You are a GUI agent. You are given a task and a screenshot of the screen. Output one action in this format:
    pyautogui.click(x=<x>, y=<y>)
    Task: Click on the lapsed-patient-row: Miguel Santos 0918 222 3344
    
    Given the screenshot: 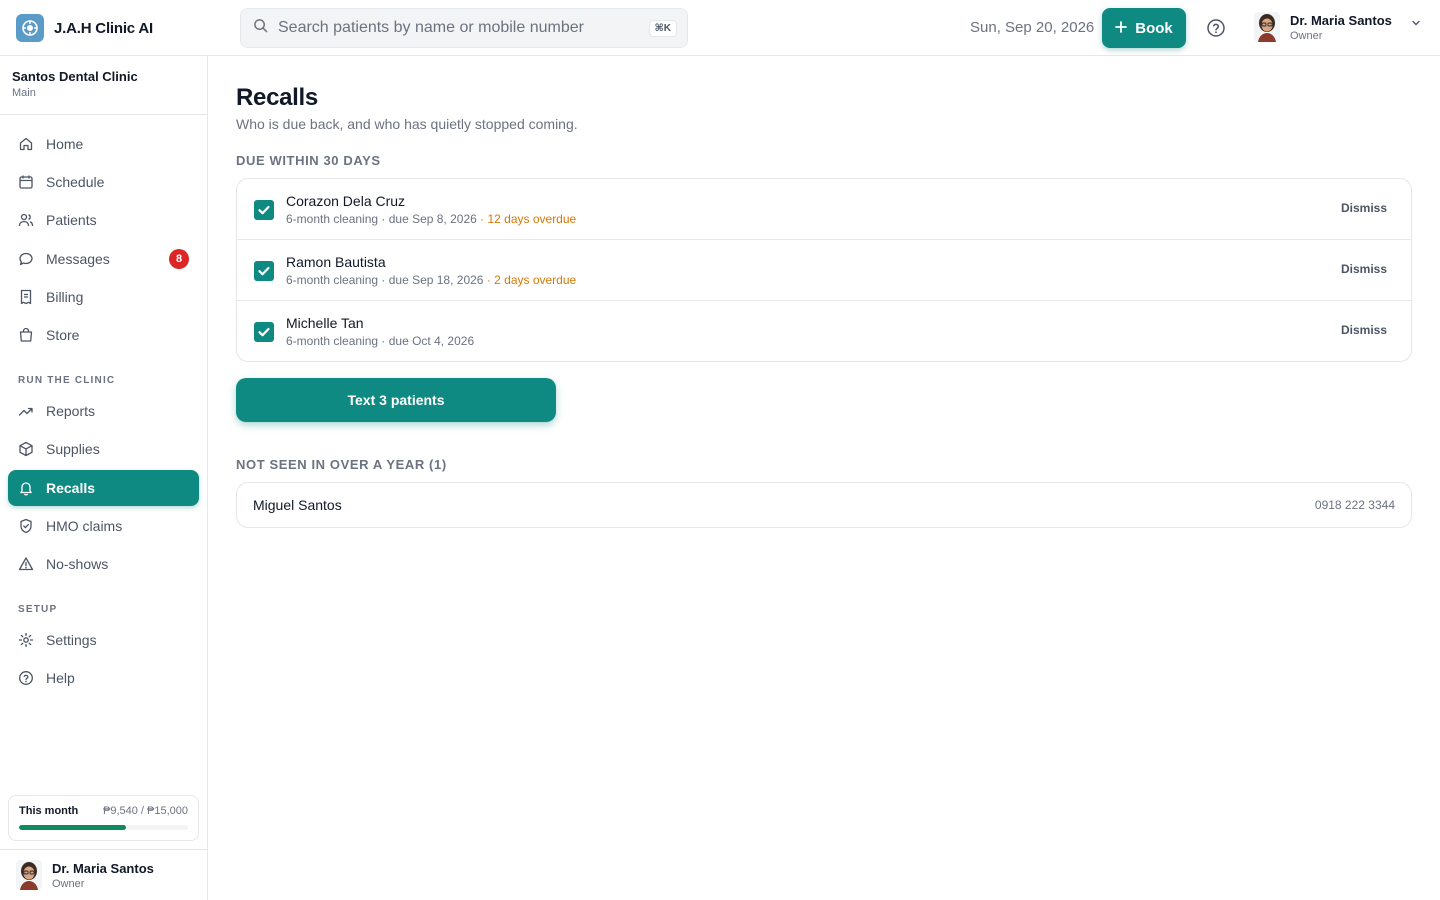 What is the action you would take?
    pyautogui.click(x=824, y=505)
    